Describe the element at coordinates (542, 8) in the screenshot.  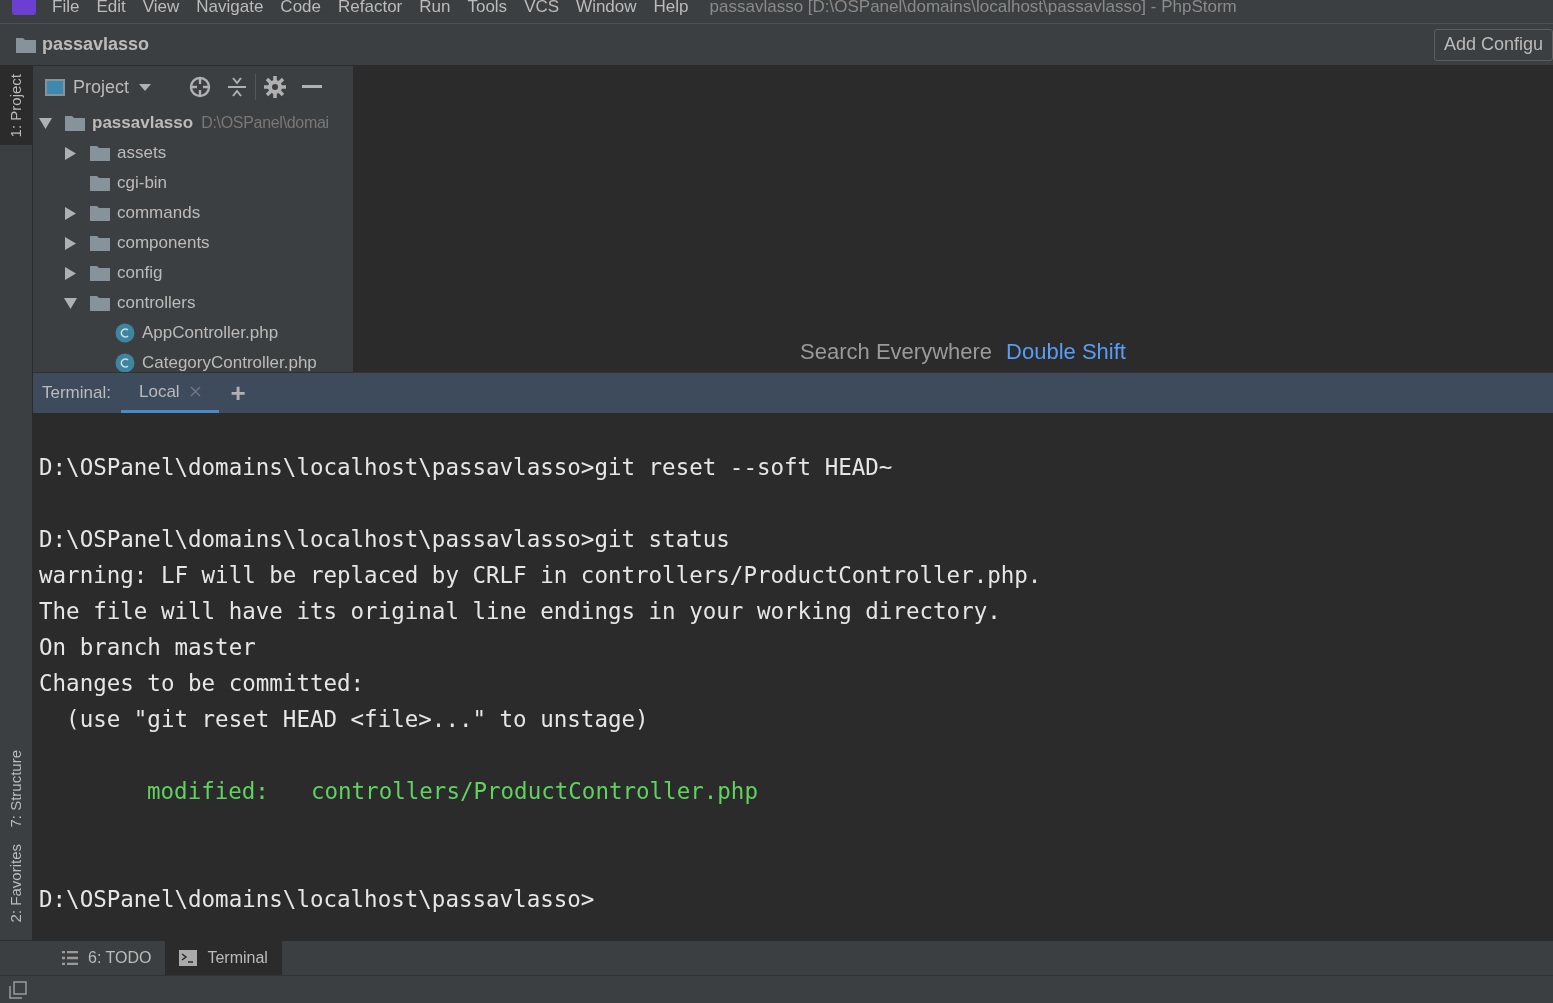
I see `menu-item: VCS` at that location.